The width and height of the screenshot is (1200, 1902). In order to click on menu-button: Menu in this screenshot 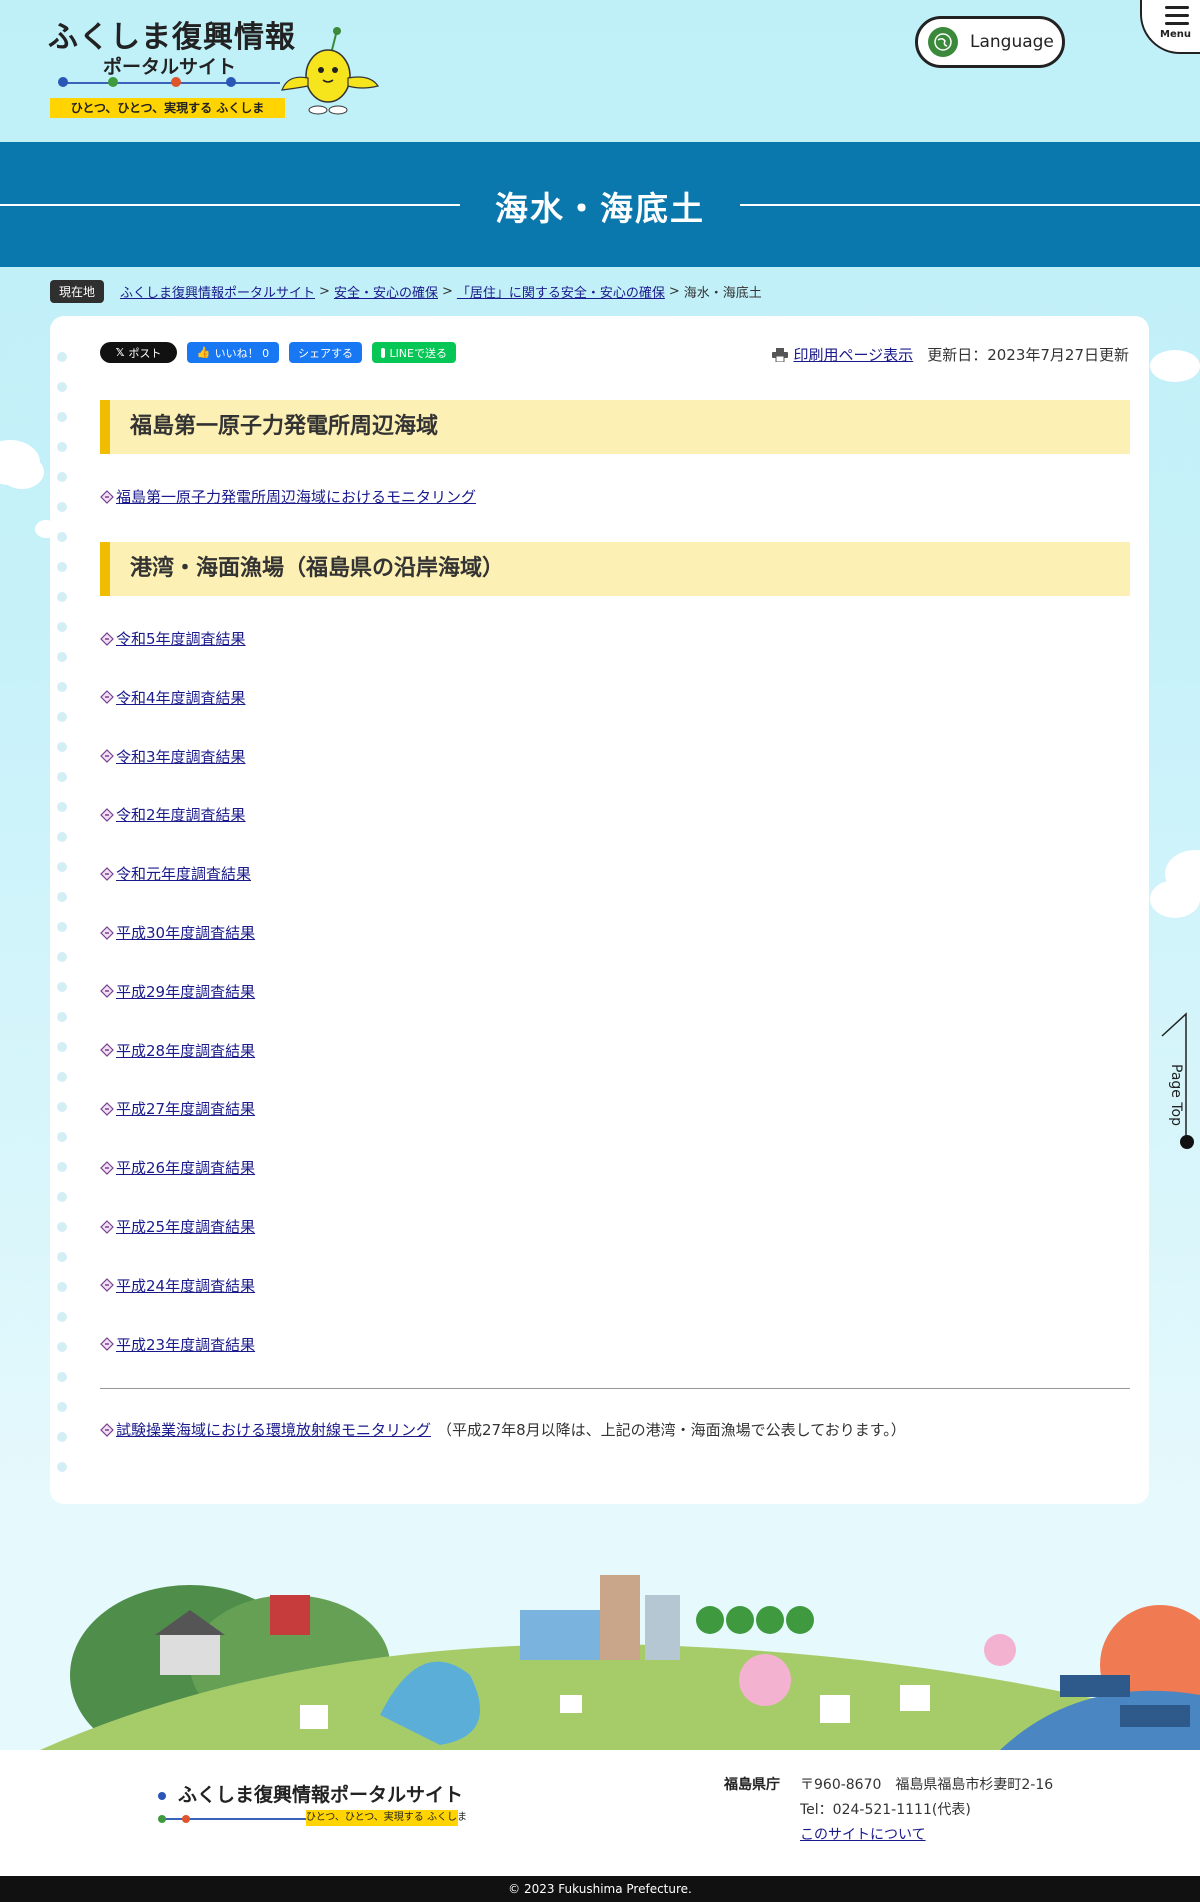, I will do `click(1170, 27)`.